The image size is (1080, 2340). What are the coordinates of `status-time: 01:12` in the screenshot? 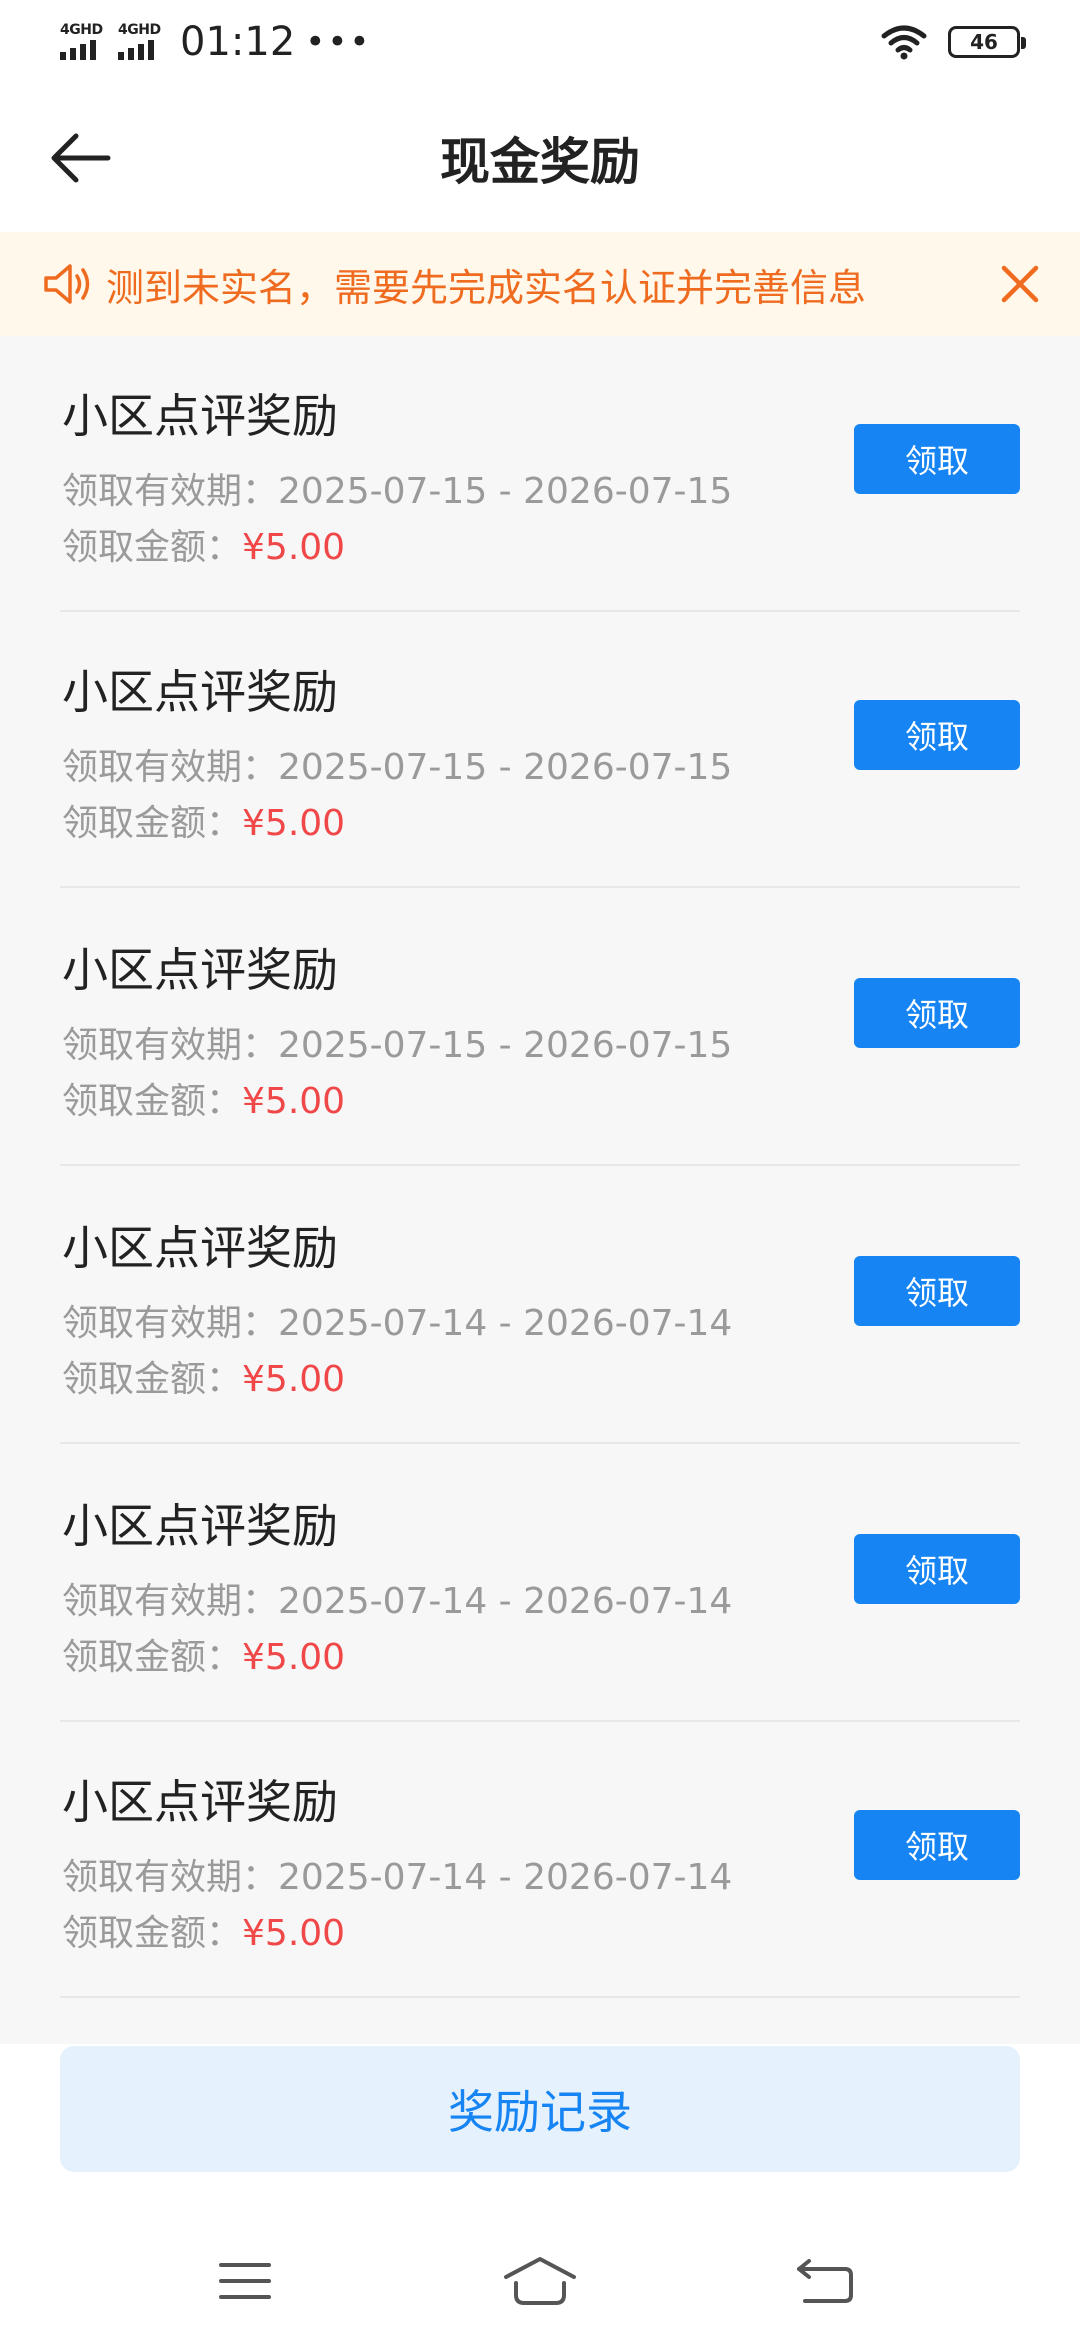 It's located at (238, 42).